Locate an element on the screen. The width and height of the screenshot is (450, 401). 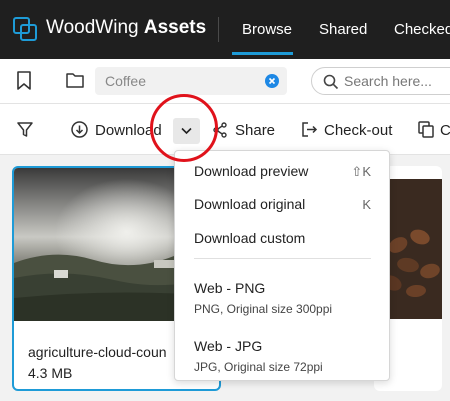
path-input: Coffee is located at coordinates (191, 81).